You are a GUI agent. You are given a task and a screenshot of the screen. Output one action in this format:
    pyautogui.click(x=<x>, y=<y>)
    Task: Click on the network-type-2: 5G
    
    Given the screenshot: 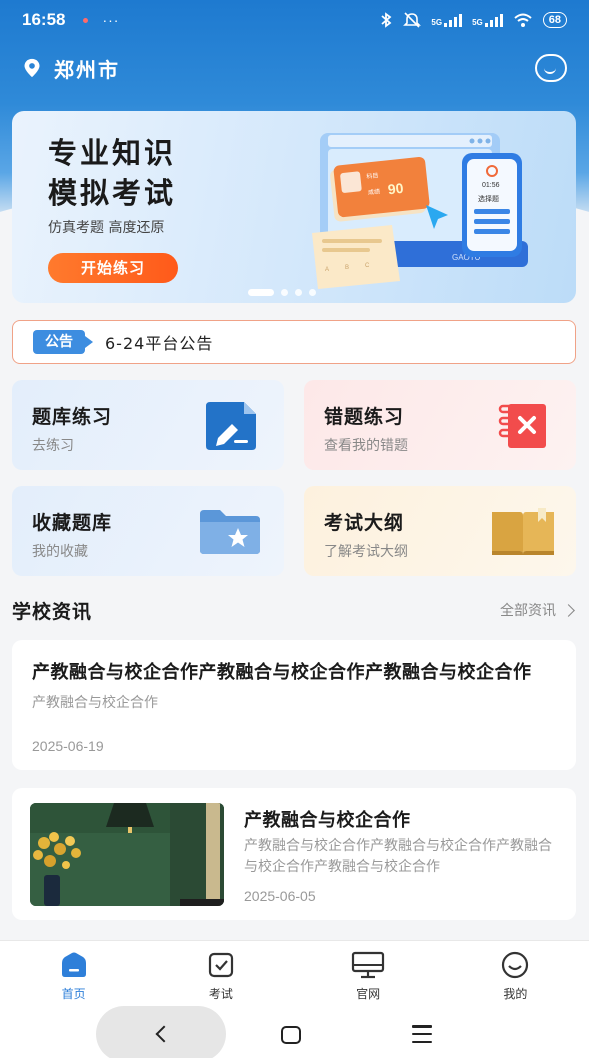 What is the action you would take?
    pyautogui.click(x=477, y=22)
    